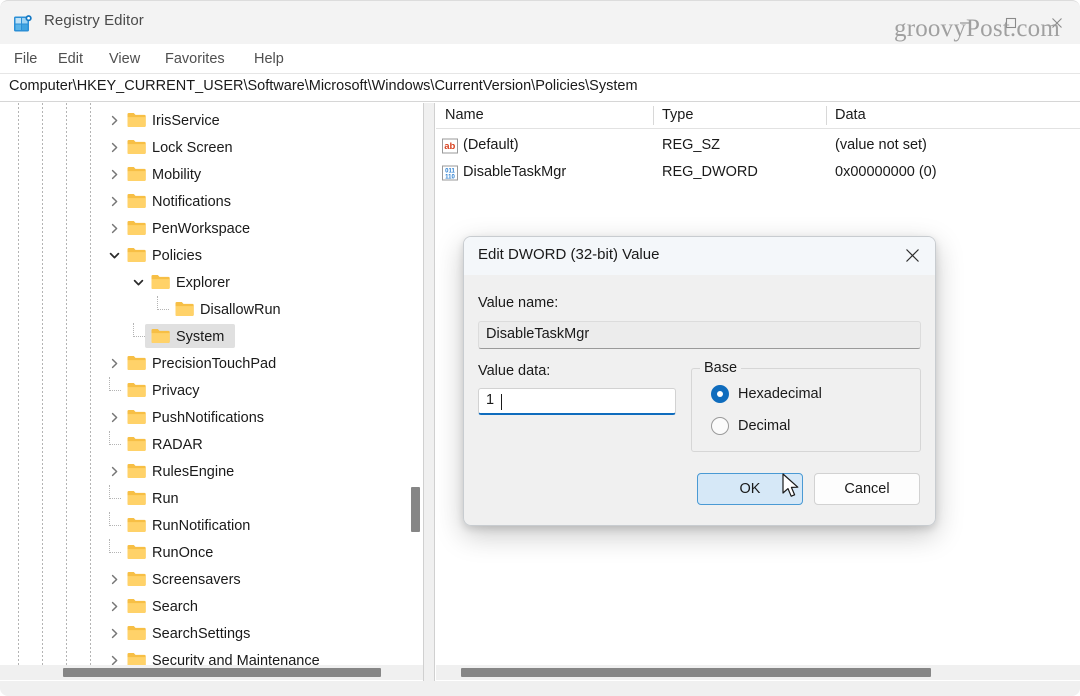 This screenshot has height=696, width=1080. I want to click on tree-vertical-scrollbar, so click(415, 384).